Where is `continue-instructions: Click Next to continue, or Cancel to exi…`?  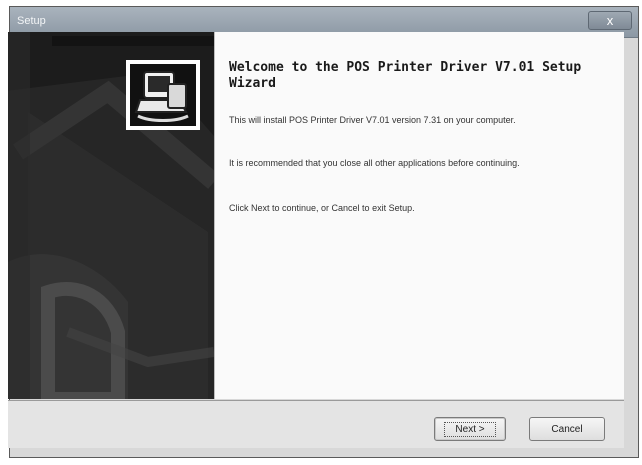 continue-instructions: Click Next to continue, or Cancel to exi… is located at coordinates (322, 208).